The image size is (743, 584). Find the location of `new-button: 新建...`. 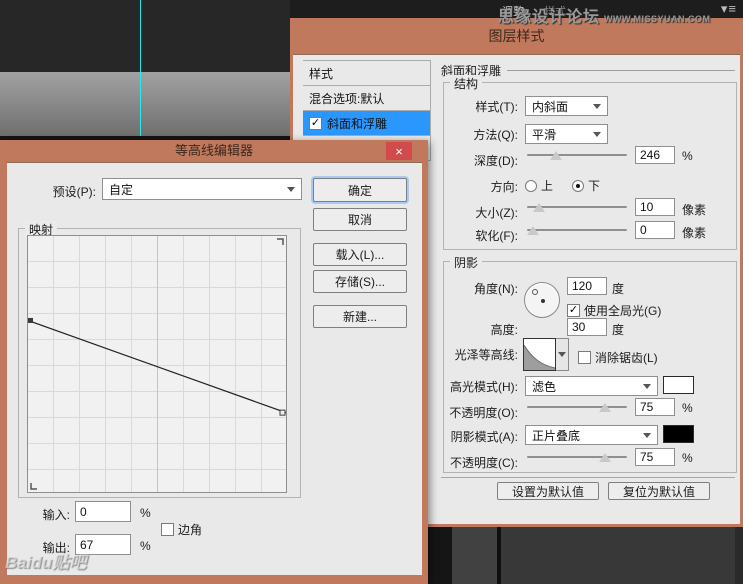

new-button: 新建... is located at coordinates (360, 316).